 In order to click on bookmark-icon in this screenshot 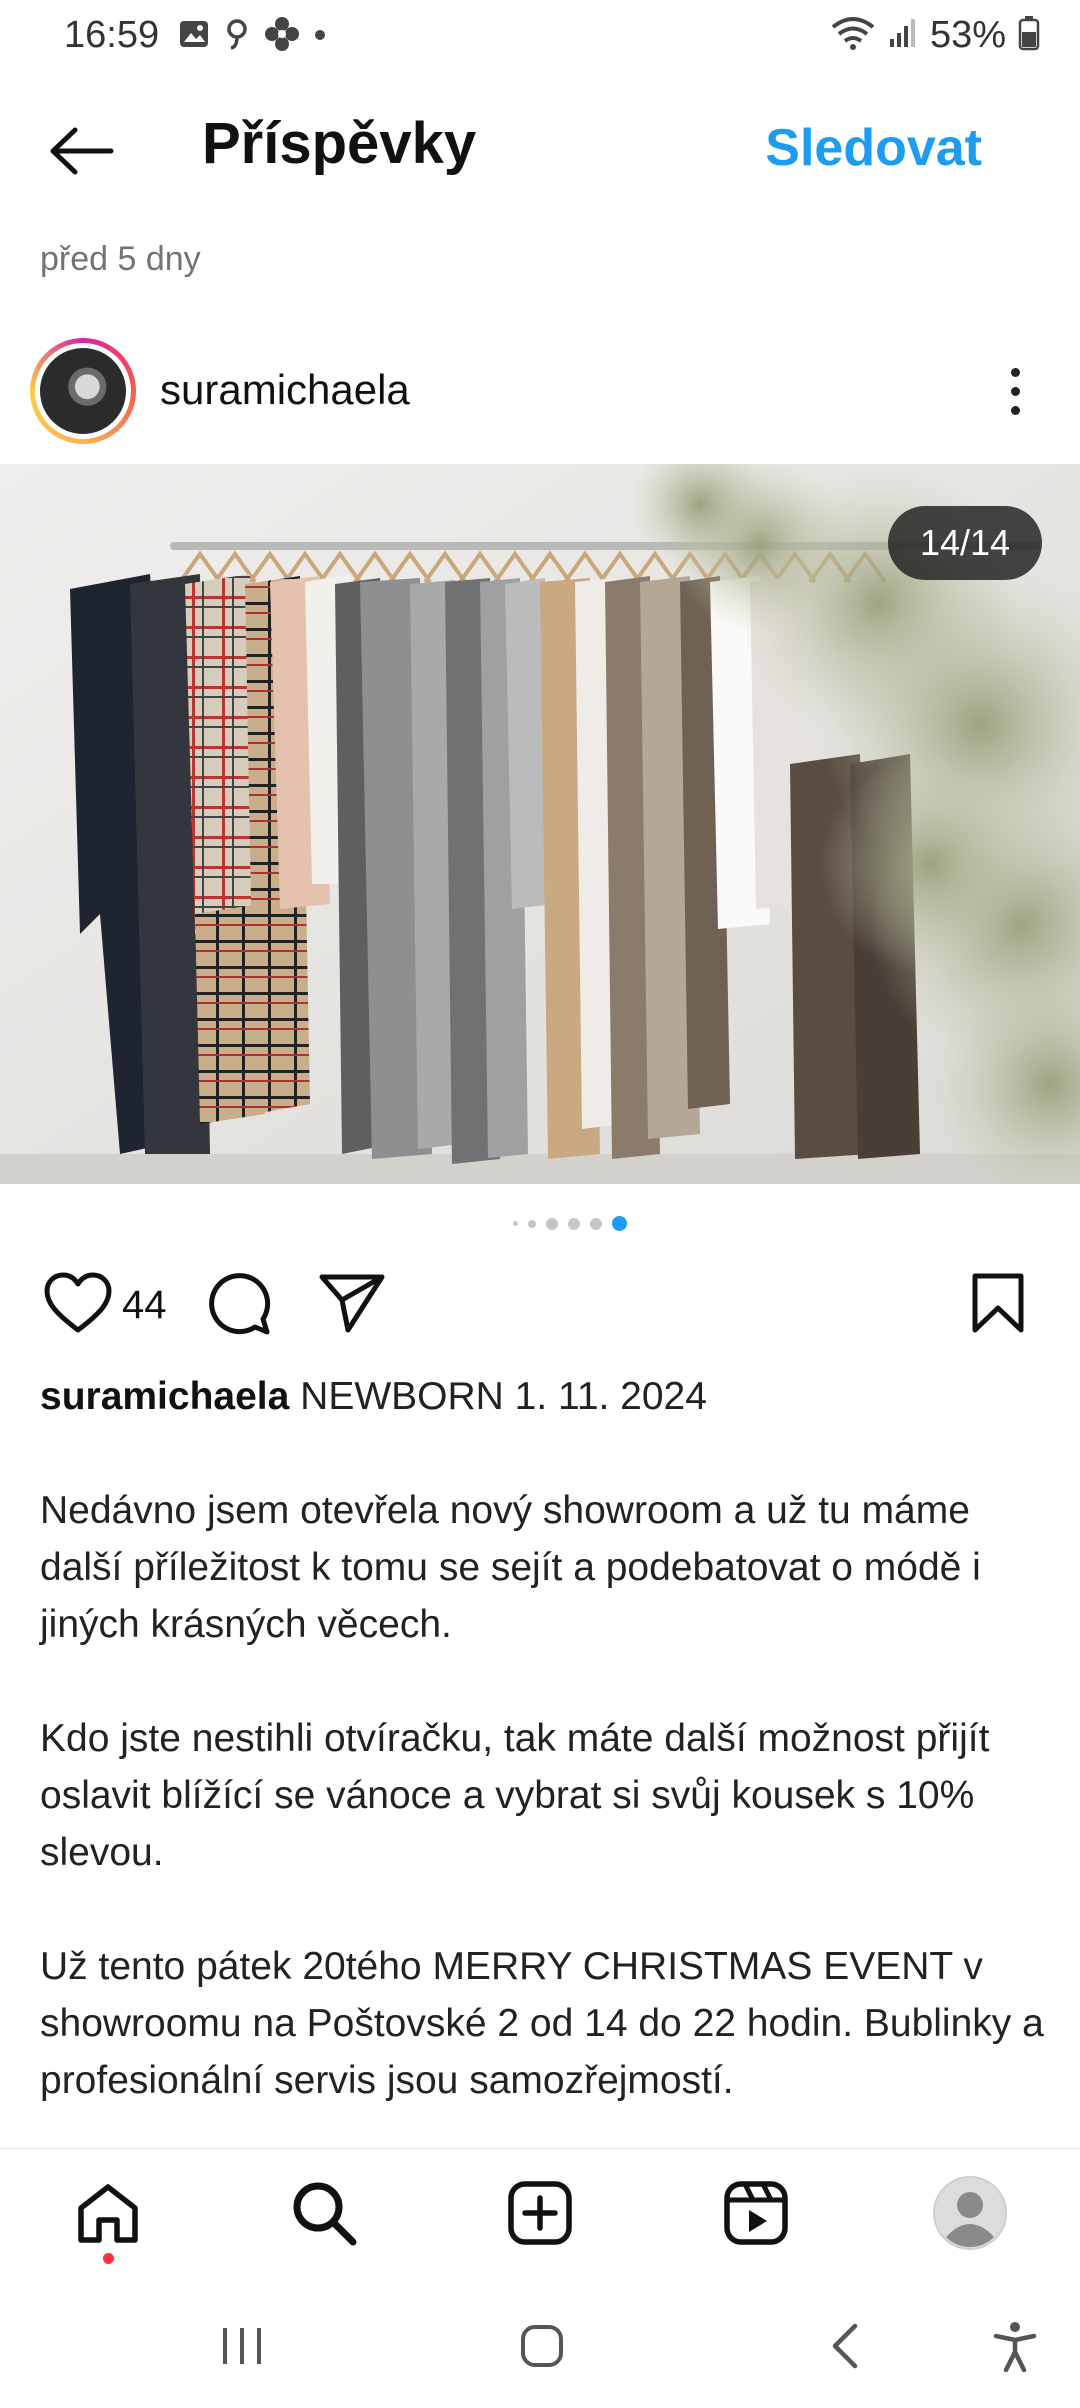, I will do `click(998, 1305)`.